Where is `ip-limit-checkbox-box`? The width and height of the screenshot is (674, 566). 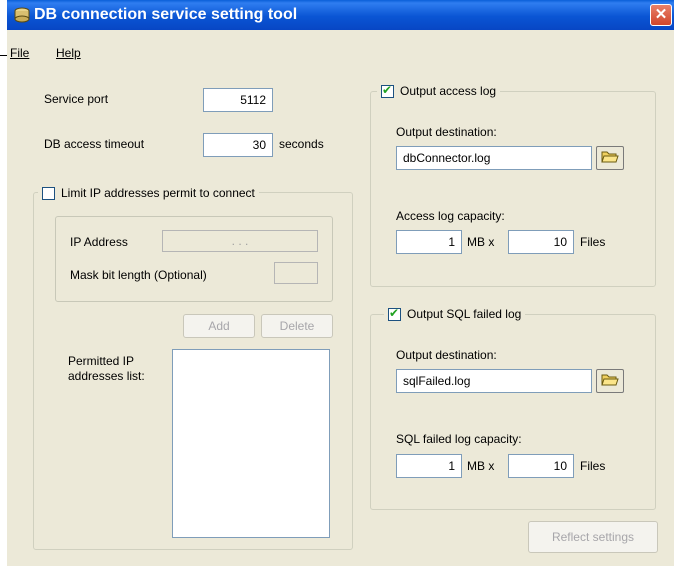
ip-limit-checkbox-box is located at coordinates (48, 193).